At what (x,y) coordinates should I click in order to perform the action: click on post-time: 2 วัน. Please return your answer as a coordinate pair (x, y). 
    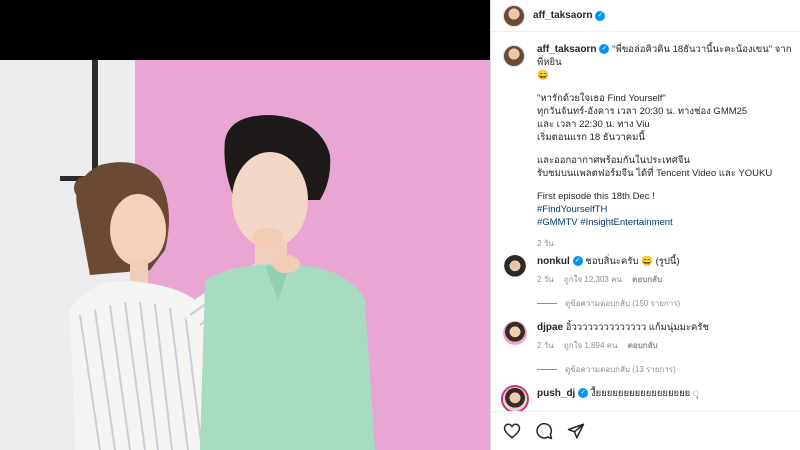
    Looking at the image, I should click on (665, 243).